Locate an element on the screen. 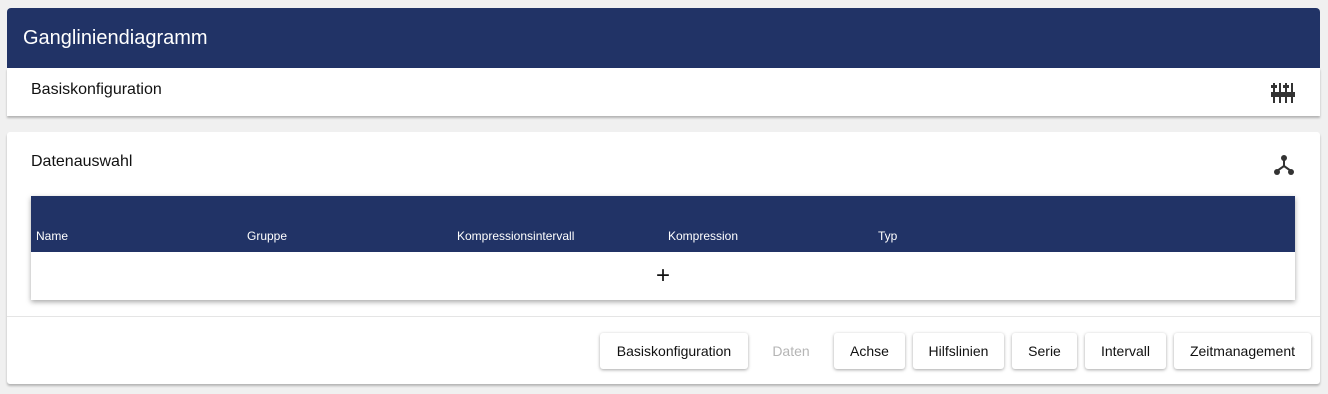 Image resolution: width=1328 pixels, height=394 pixels. column-header-name: Name is located at coordinates (52, 236).